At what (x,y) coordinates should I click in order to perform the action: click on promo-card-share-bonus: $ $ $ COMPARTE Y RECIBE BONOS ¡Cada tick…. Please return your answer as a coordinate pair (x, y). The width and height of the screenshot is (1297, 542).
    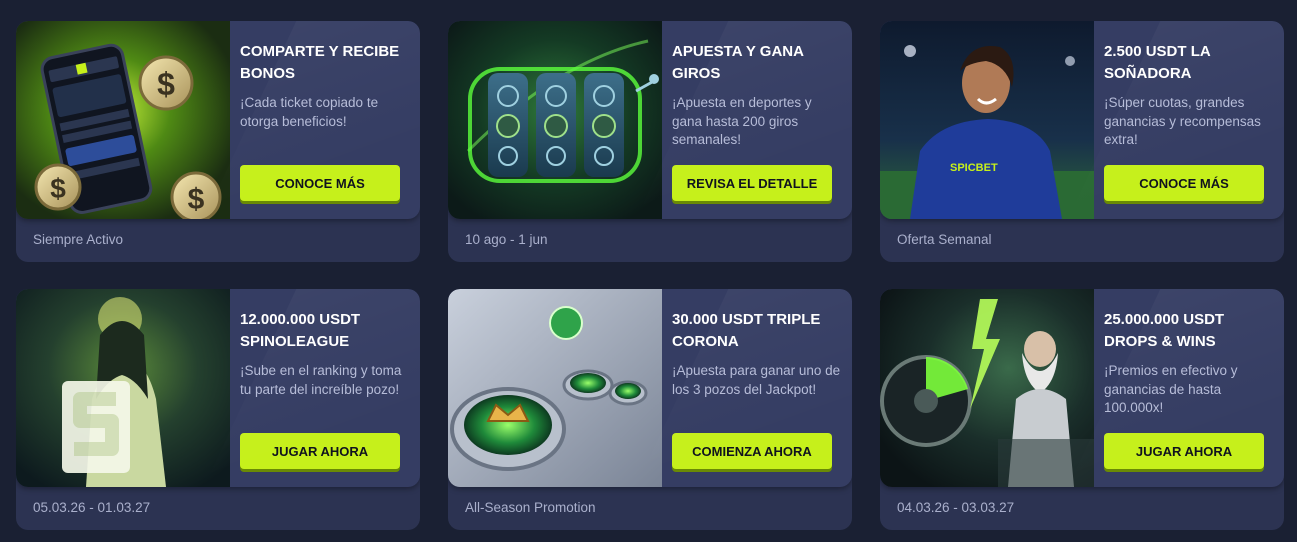
    Looking at the image, I should click on (218, 141).